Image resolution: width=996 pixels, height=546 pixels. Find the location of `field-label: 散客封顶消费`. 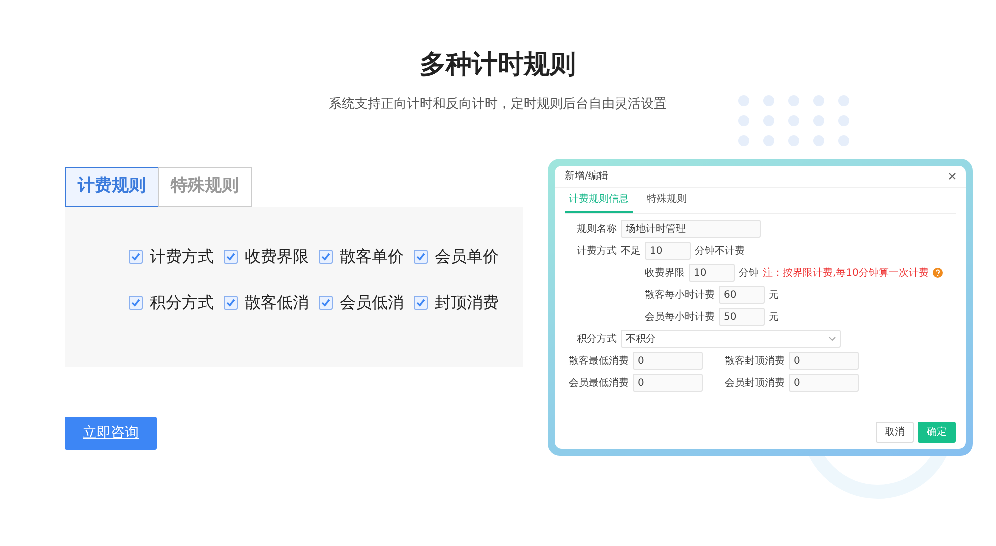

field-label: 散客封顶消费 is located at coordinates (754, 361).